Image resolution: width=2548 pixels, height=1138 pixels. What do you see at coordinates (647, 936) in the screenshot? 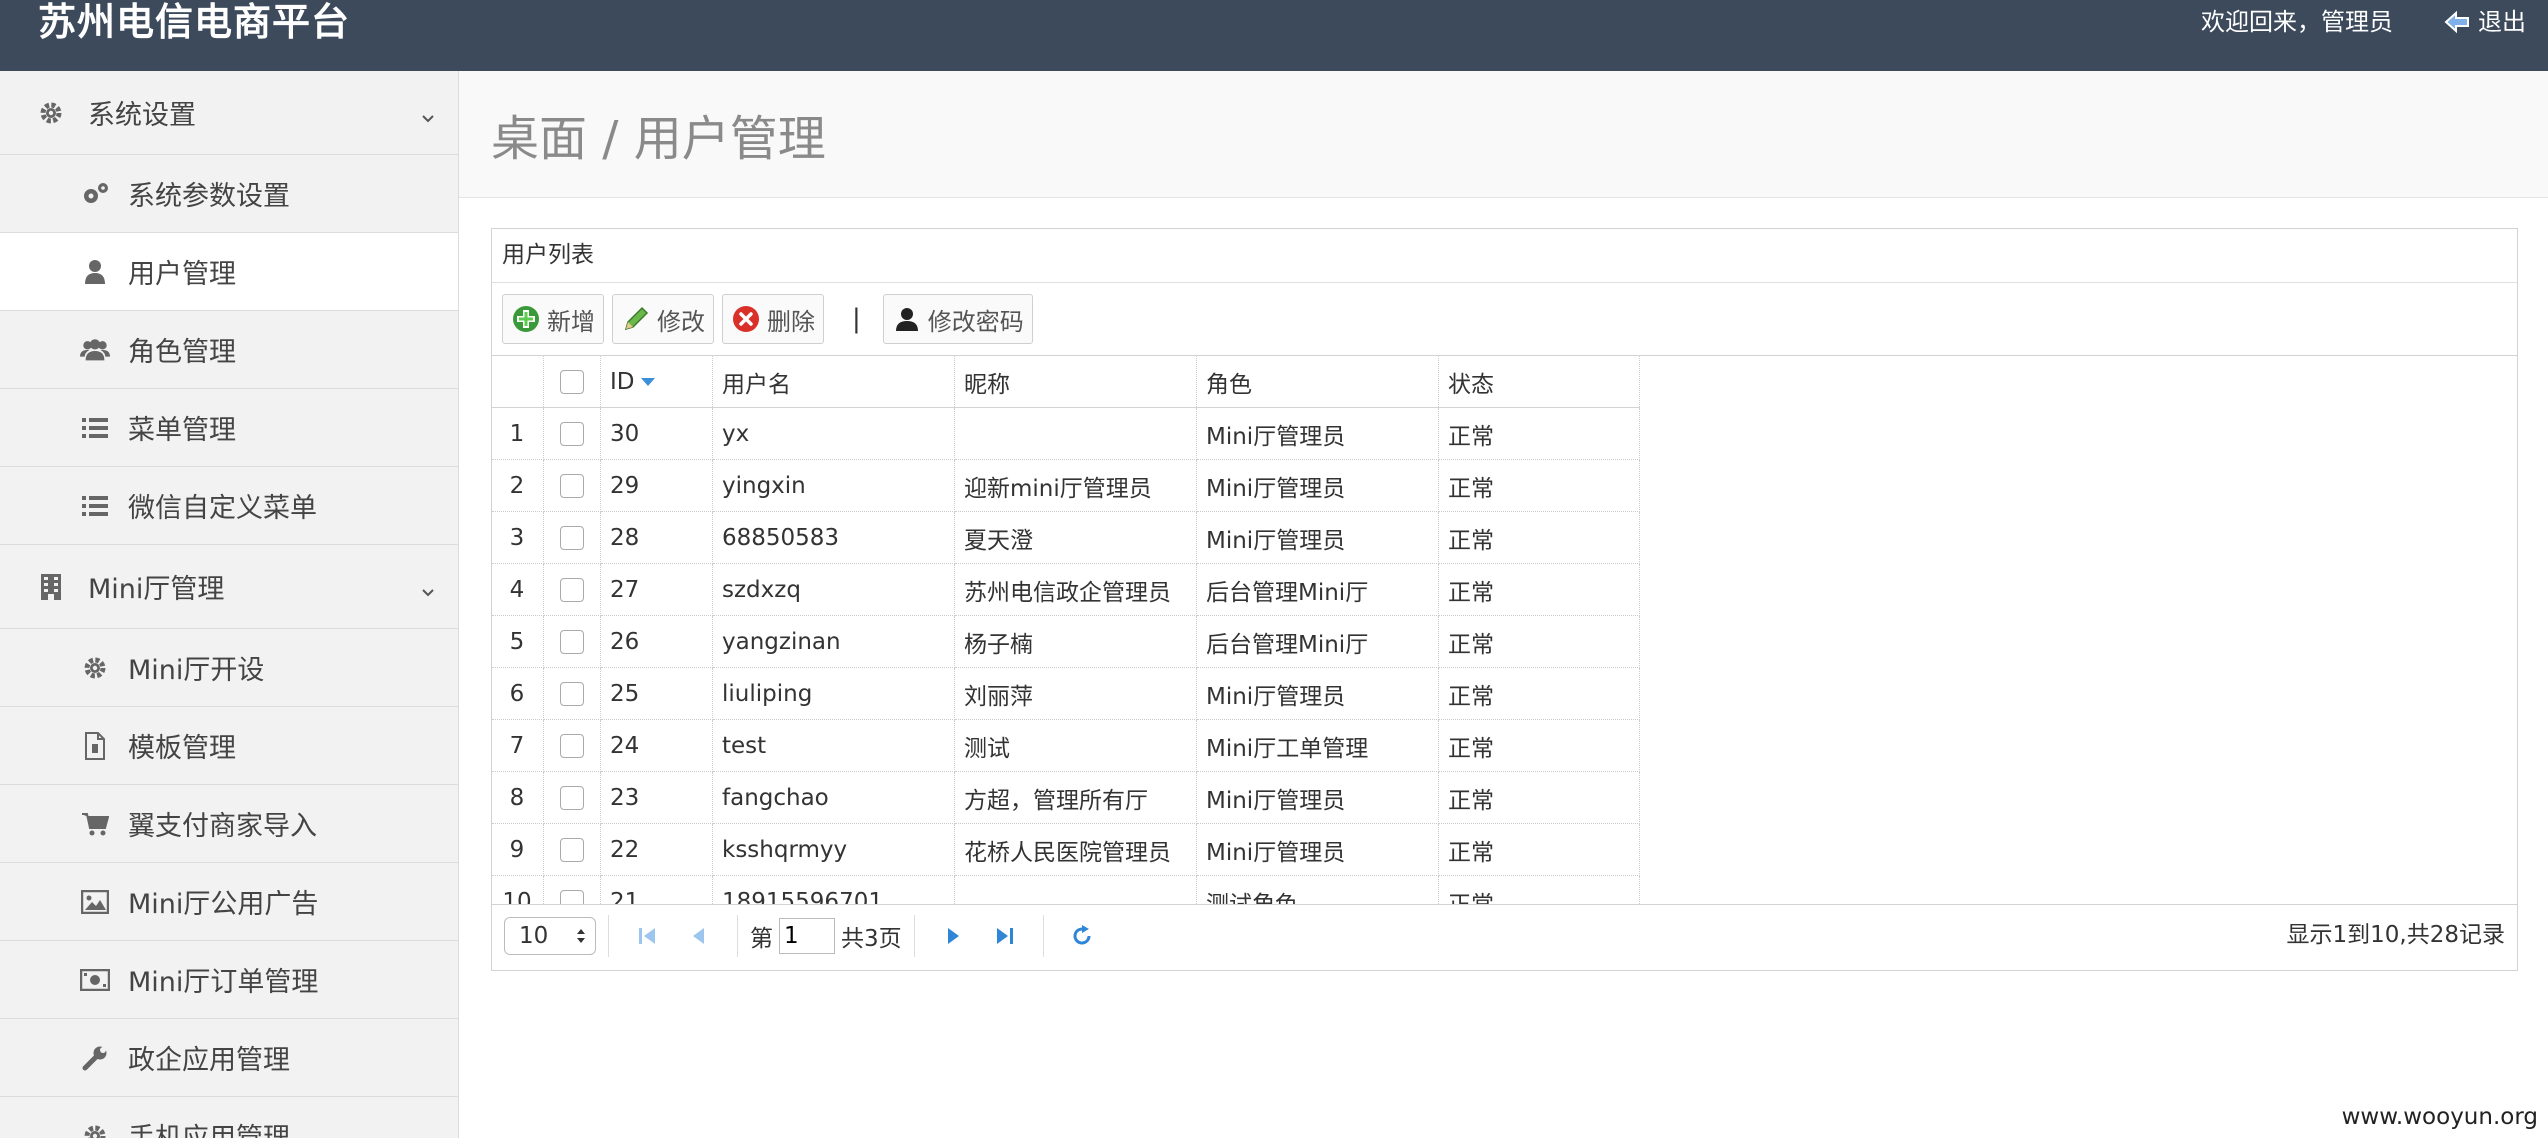
I see `first-page-button` at bounding box center [647, 936].